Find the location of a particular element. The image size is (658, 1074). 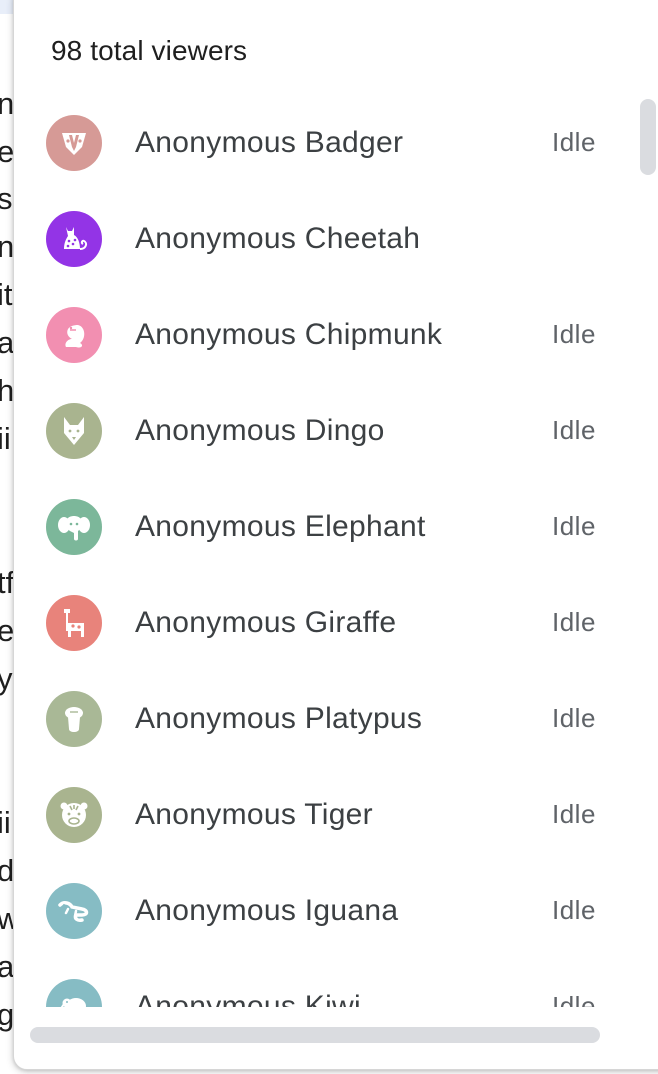

badger-avatar is located at coordinates (74, 143).